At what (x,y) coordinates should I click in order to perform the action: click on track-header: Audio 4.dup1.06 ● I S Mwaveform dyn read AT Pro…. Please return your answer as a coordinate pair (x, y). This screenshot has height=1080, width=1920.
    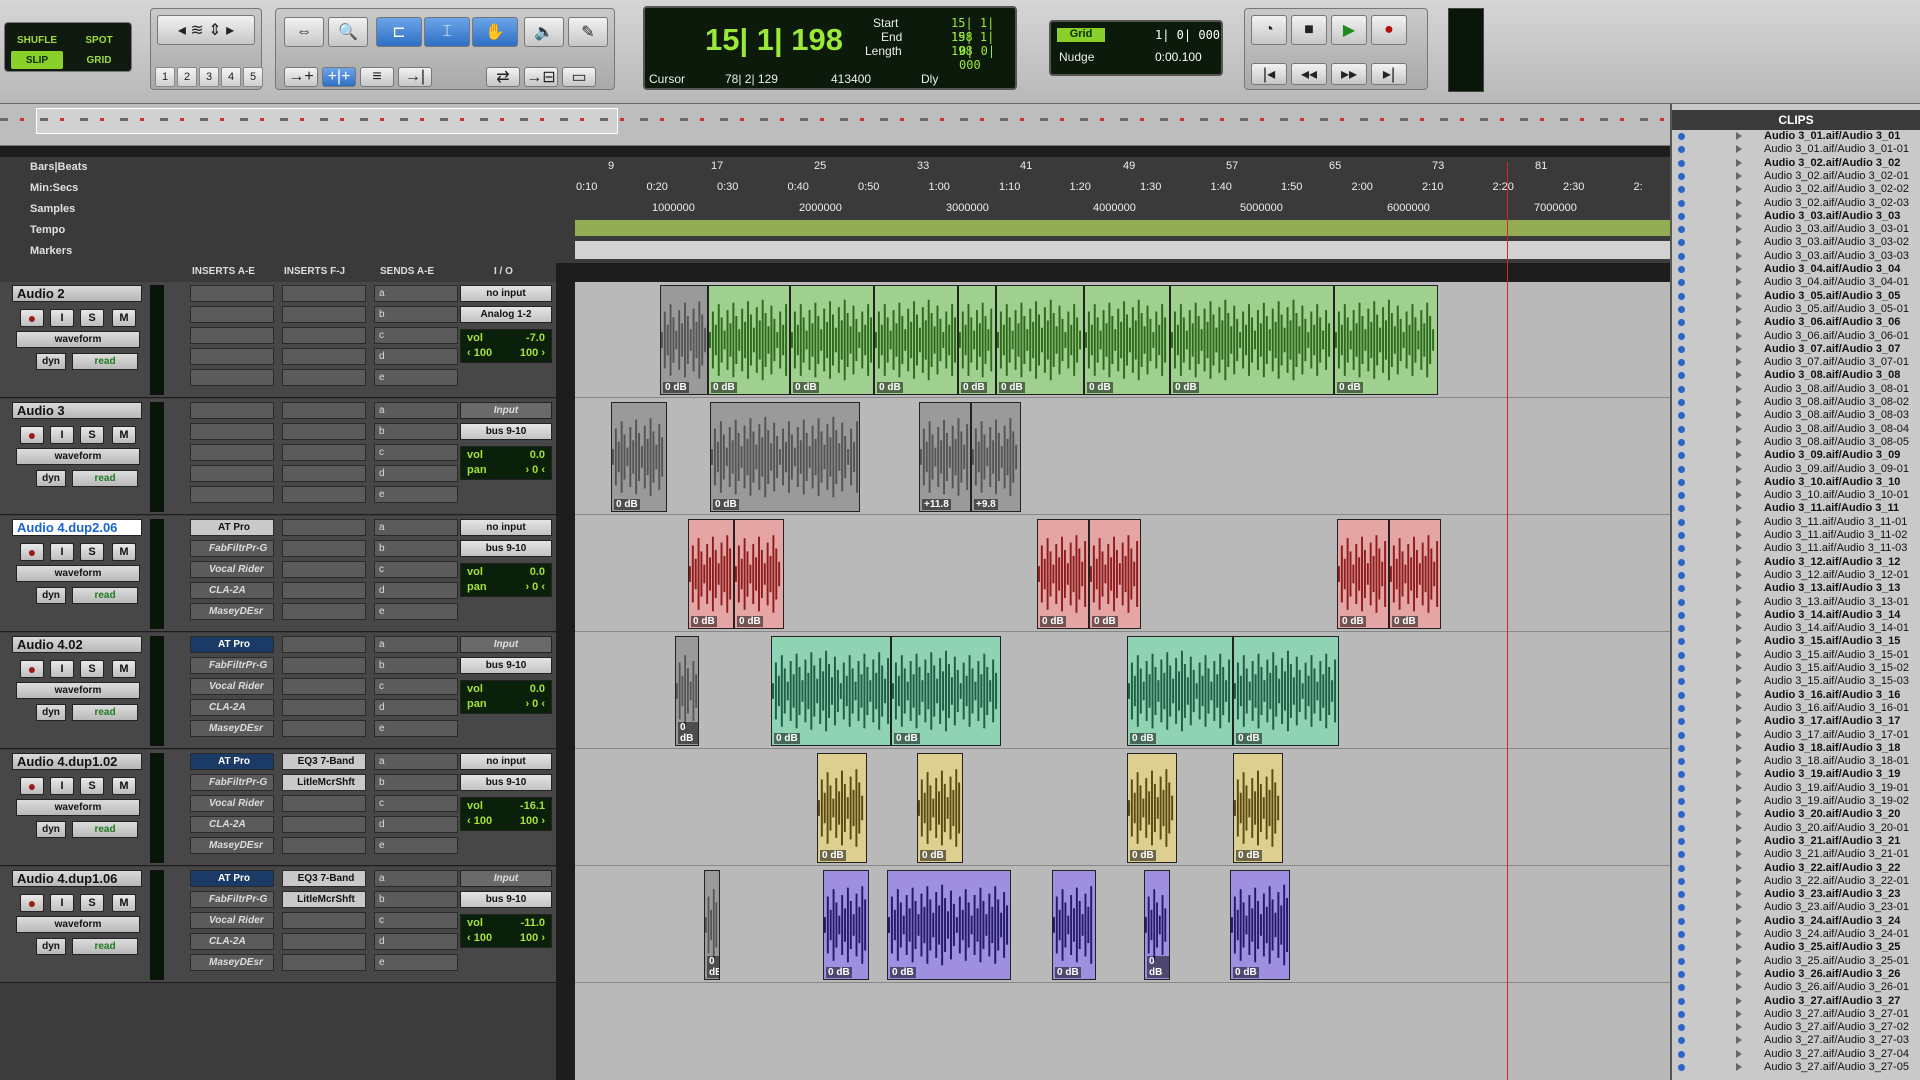
    Looking at the image, I should click on (278, 925).